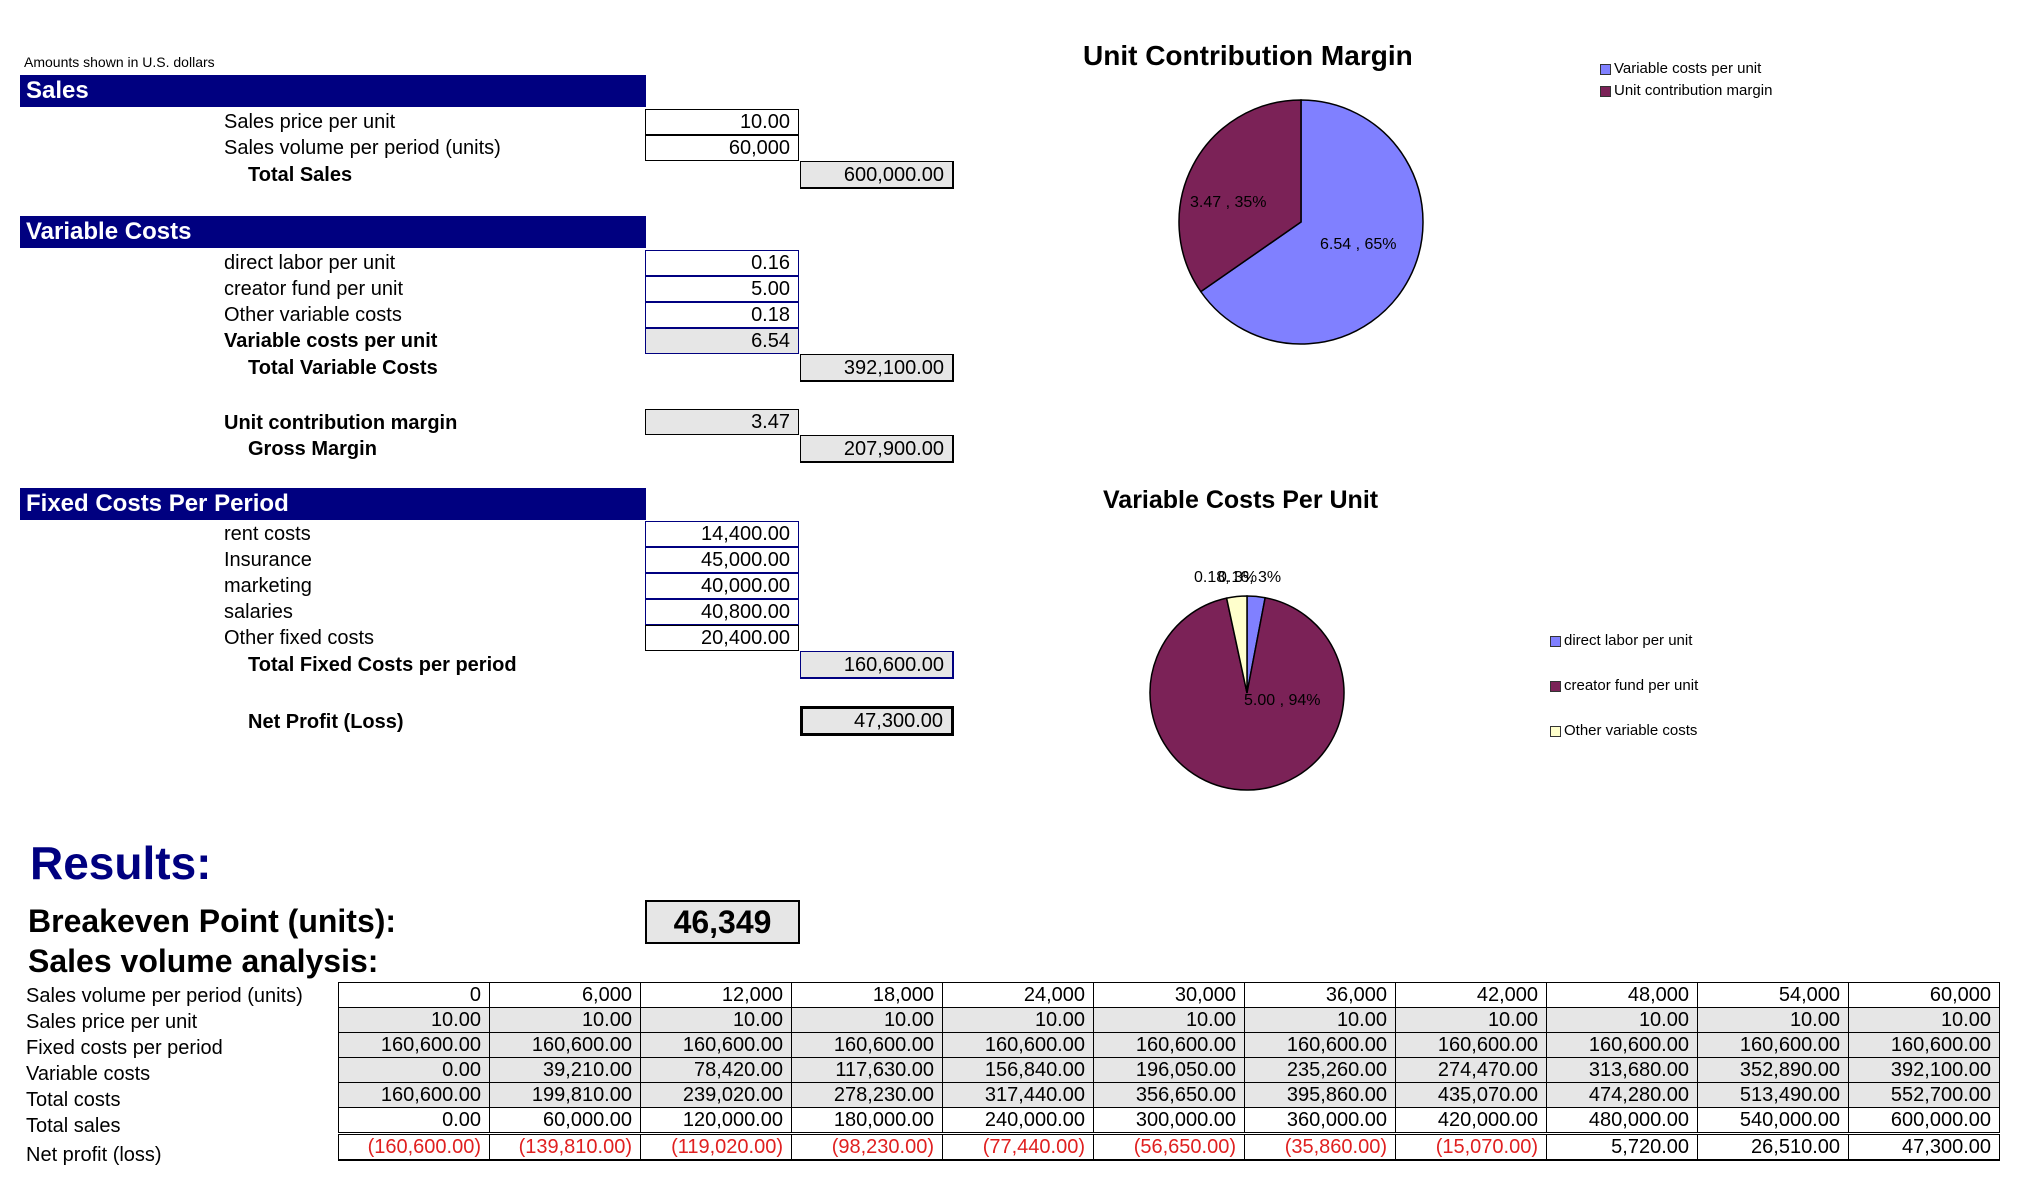 The image size is (2040, 1200). I want to click on creator-fund-label: creator fund per unit, so click(313, 289).